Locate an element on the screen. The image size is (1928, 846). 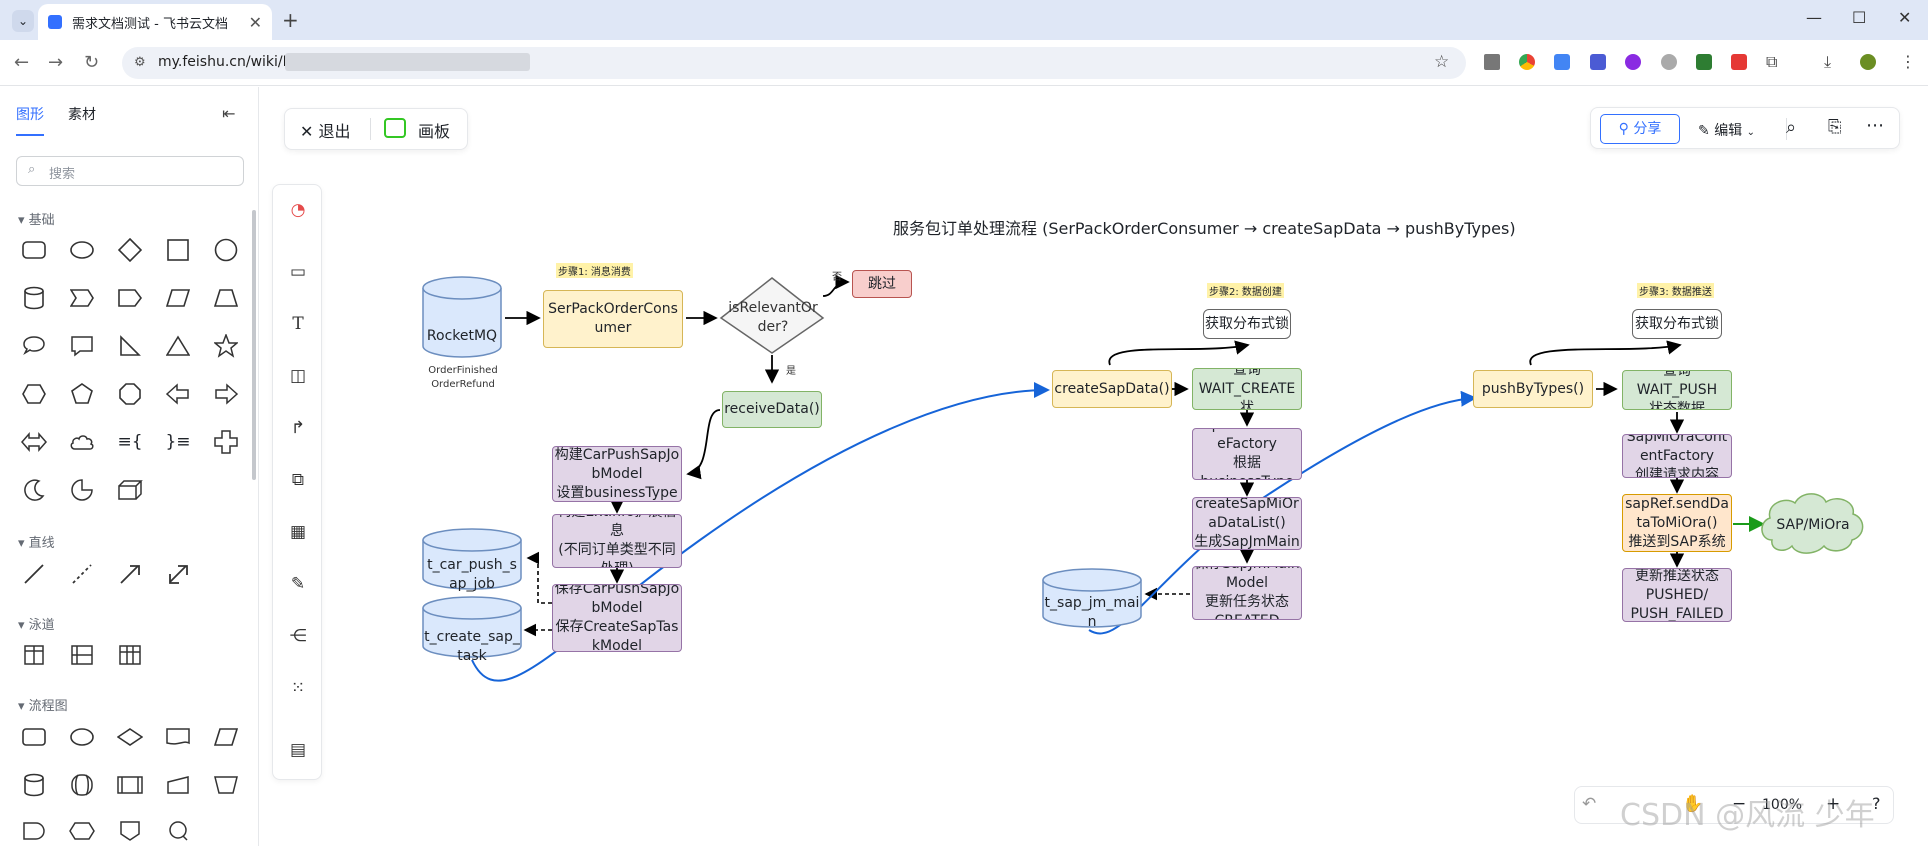
push-job-db-label: t_car_push_sap_job is located at coordinates (472, 574).